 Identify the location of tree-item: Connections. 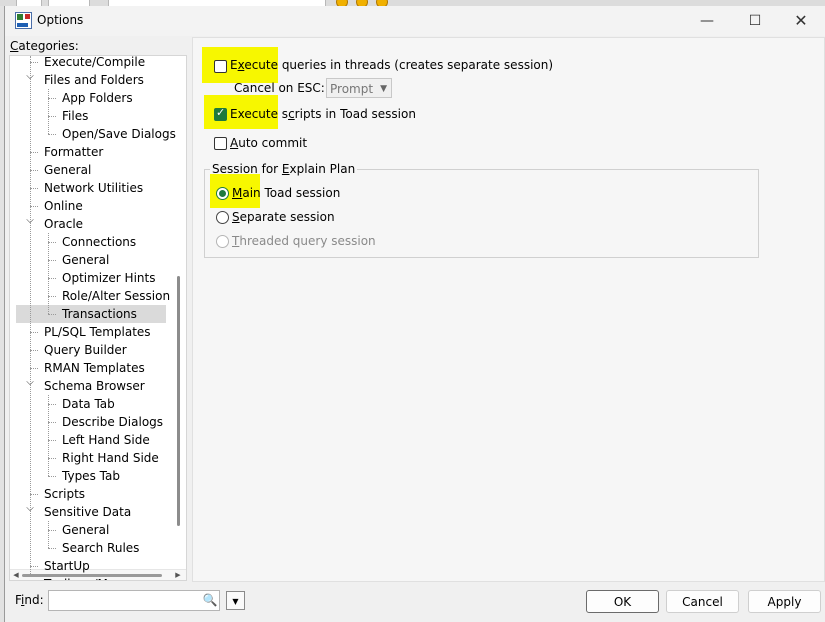
(90, 242).